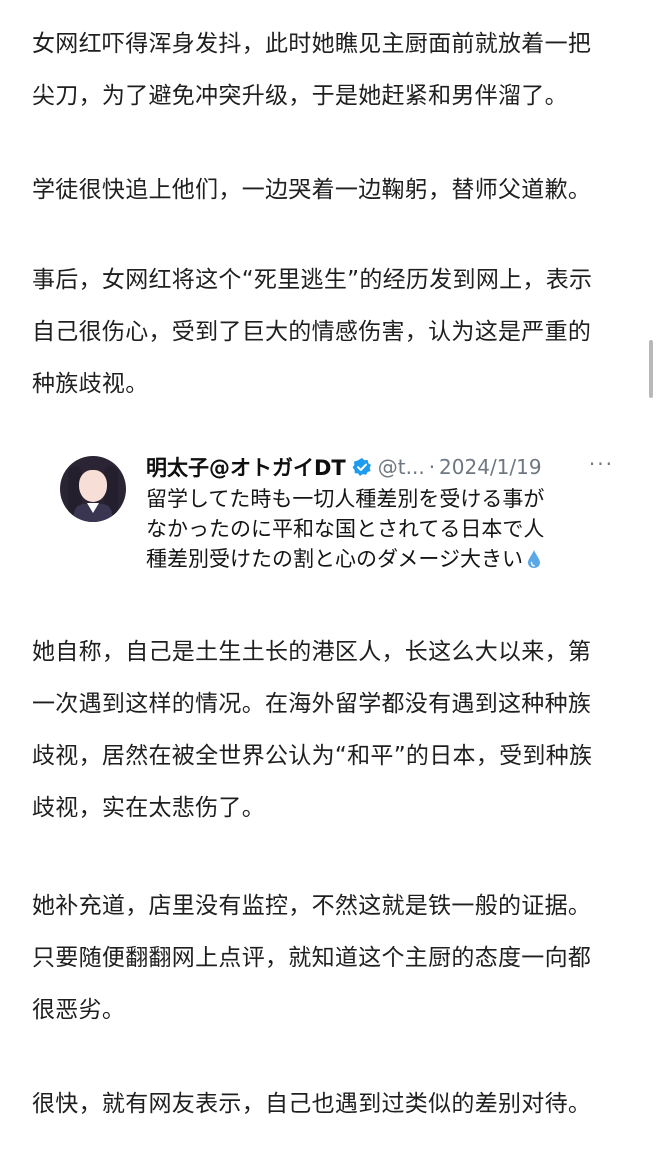 The width and height of the screenshot is (660, 1149). I want to click on avatar, so click(93, 489).